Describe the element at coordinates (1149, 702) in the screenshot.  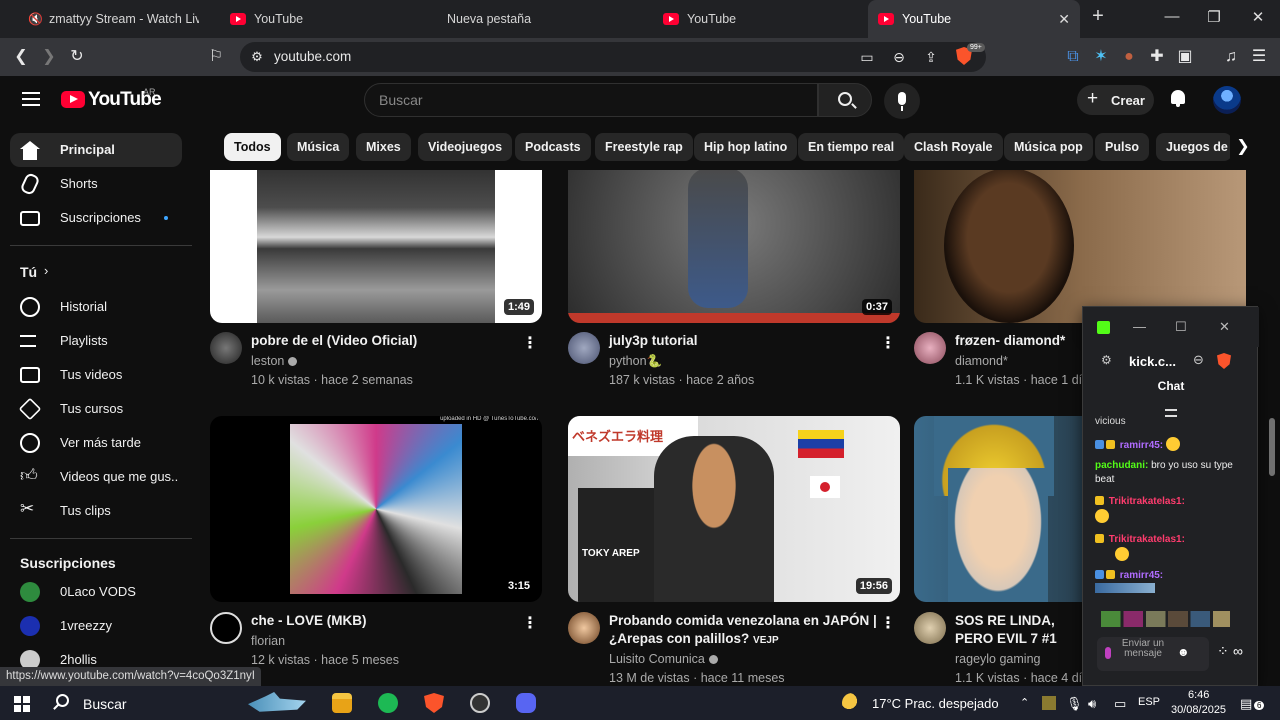
I see `input-language: ESP` at that location.